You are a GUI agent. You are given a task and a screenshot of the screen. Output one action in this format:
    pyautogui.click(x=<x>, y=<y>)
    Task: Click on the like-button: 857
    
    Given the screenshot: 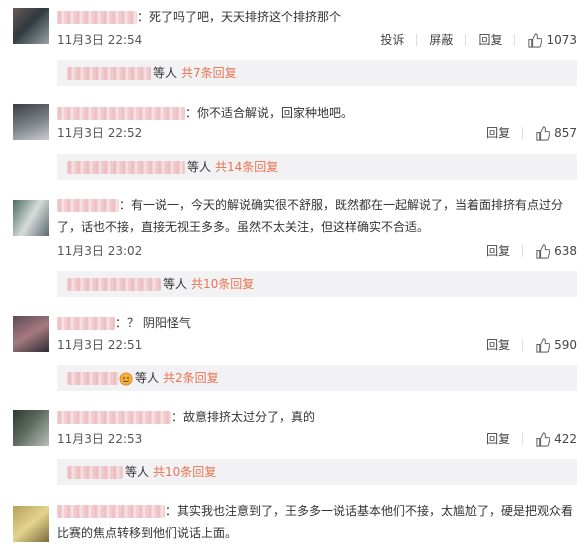 What is the action you would take?
    pyautogui.click(x=556, y=133)
    